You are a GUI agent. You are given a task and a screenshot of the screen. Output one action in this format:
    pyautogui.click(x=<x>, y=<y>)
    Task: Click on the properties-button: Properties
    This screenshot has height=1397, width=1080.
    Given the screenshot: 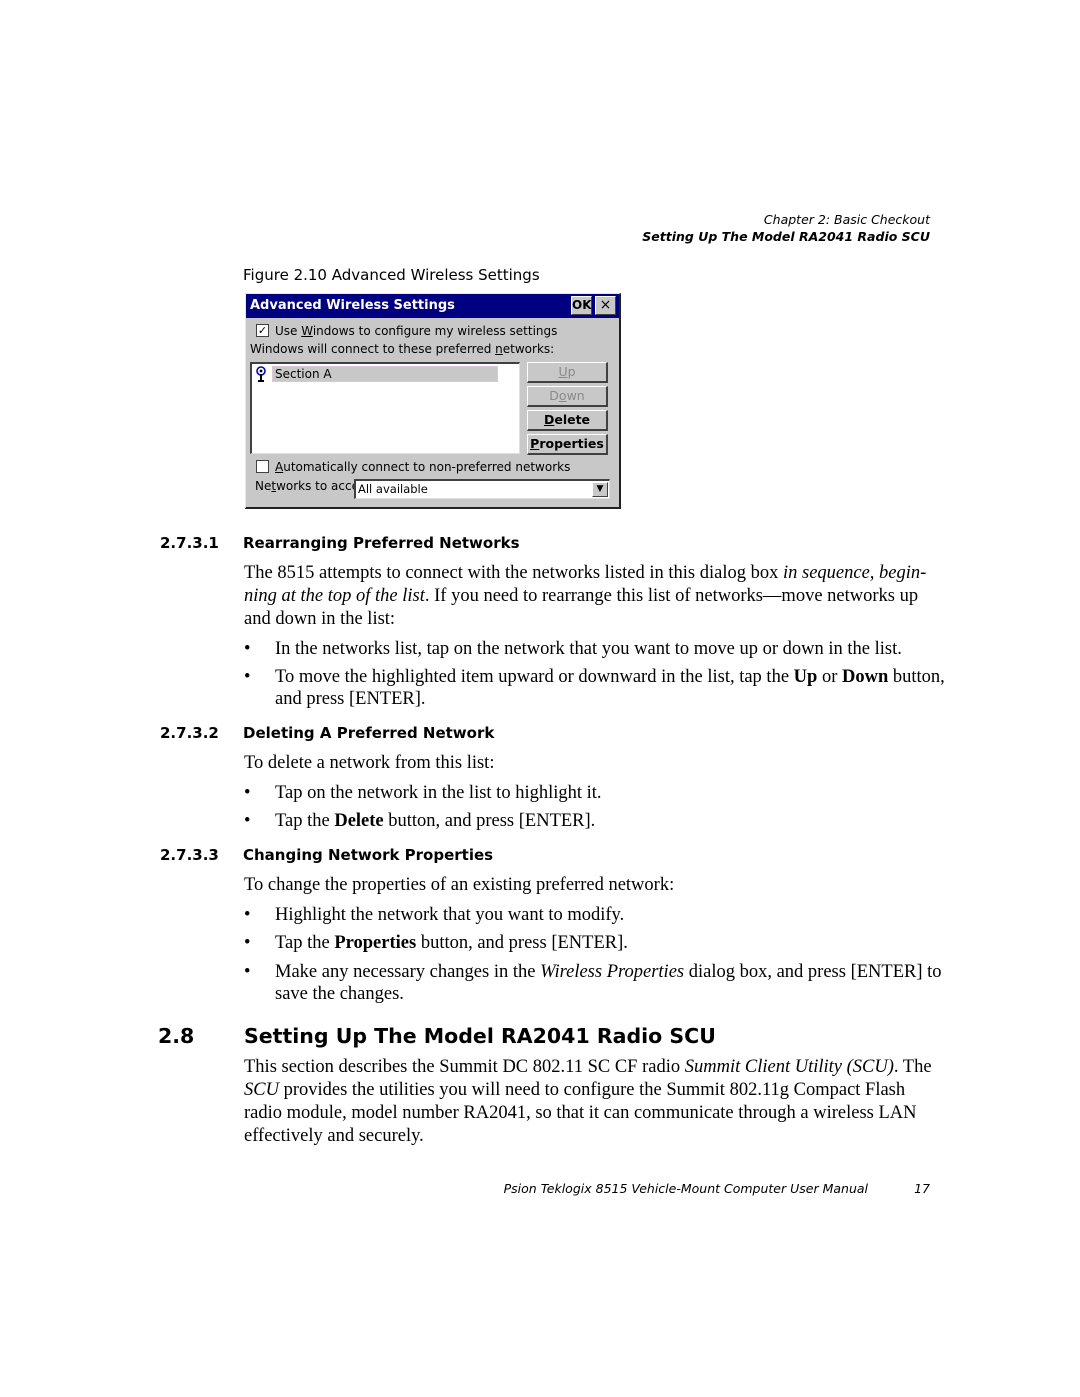 What is the action you would take?
    pyautogui.click(x=567, y=444)
    